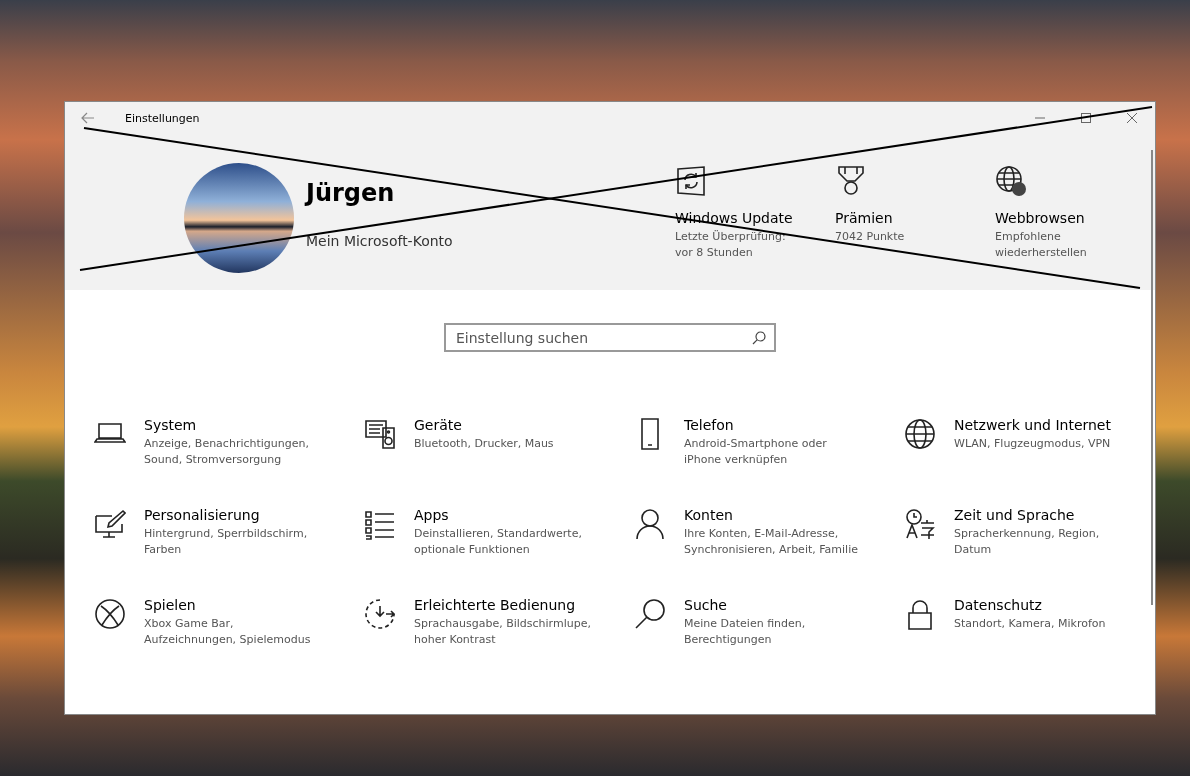  I want to click on account-link: Mein Microsoft-Konto, so click(379, 241).